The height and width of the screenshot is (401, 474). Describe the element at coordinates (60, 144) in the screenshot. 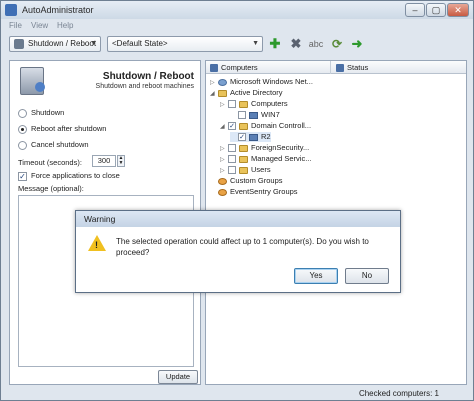

I see `radio-label: Cancel shutdown` at that location.